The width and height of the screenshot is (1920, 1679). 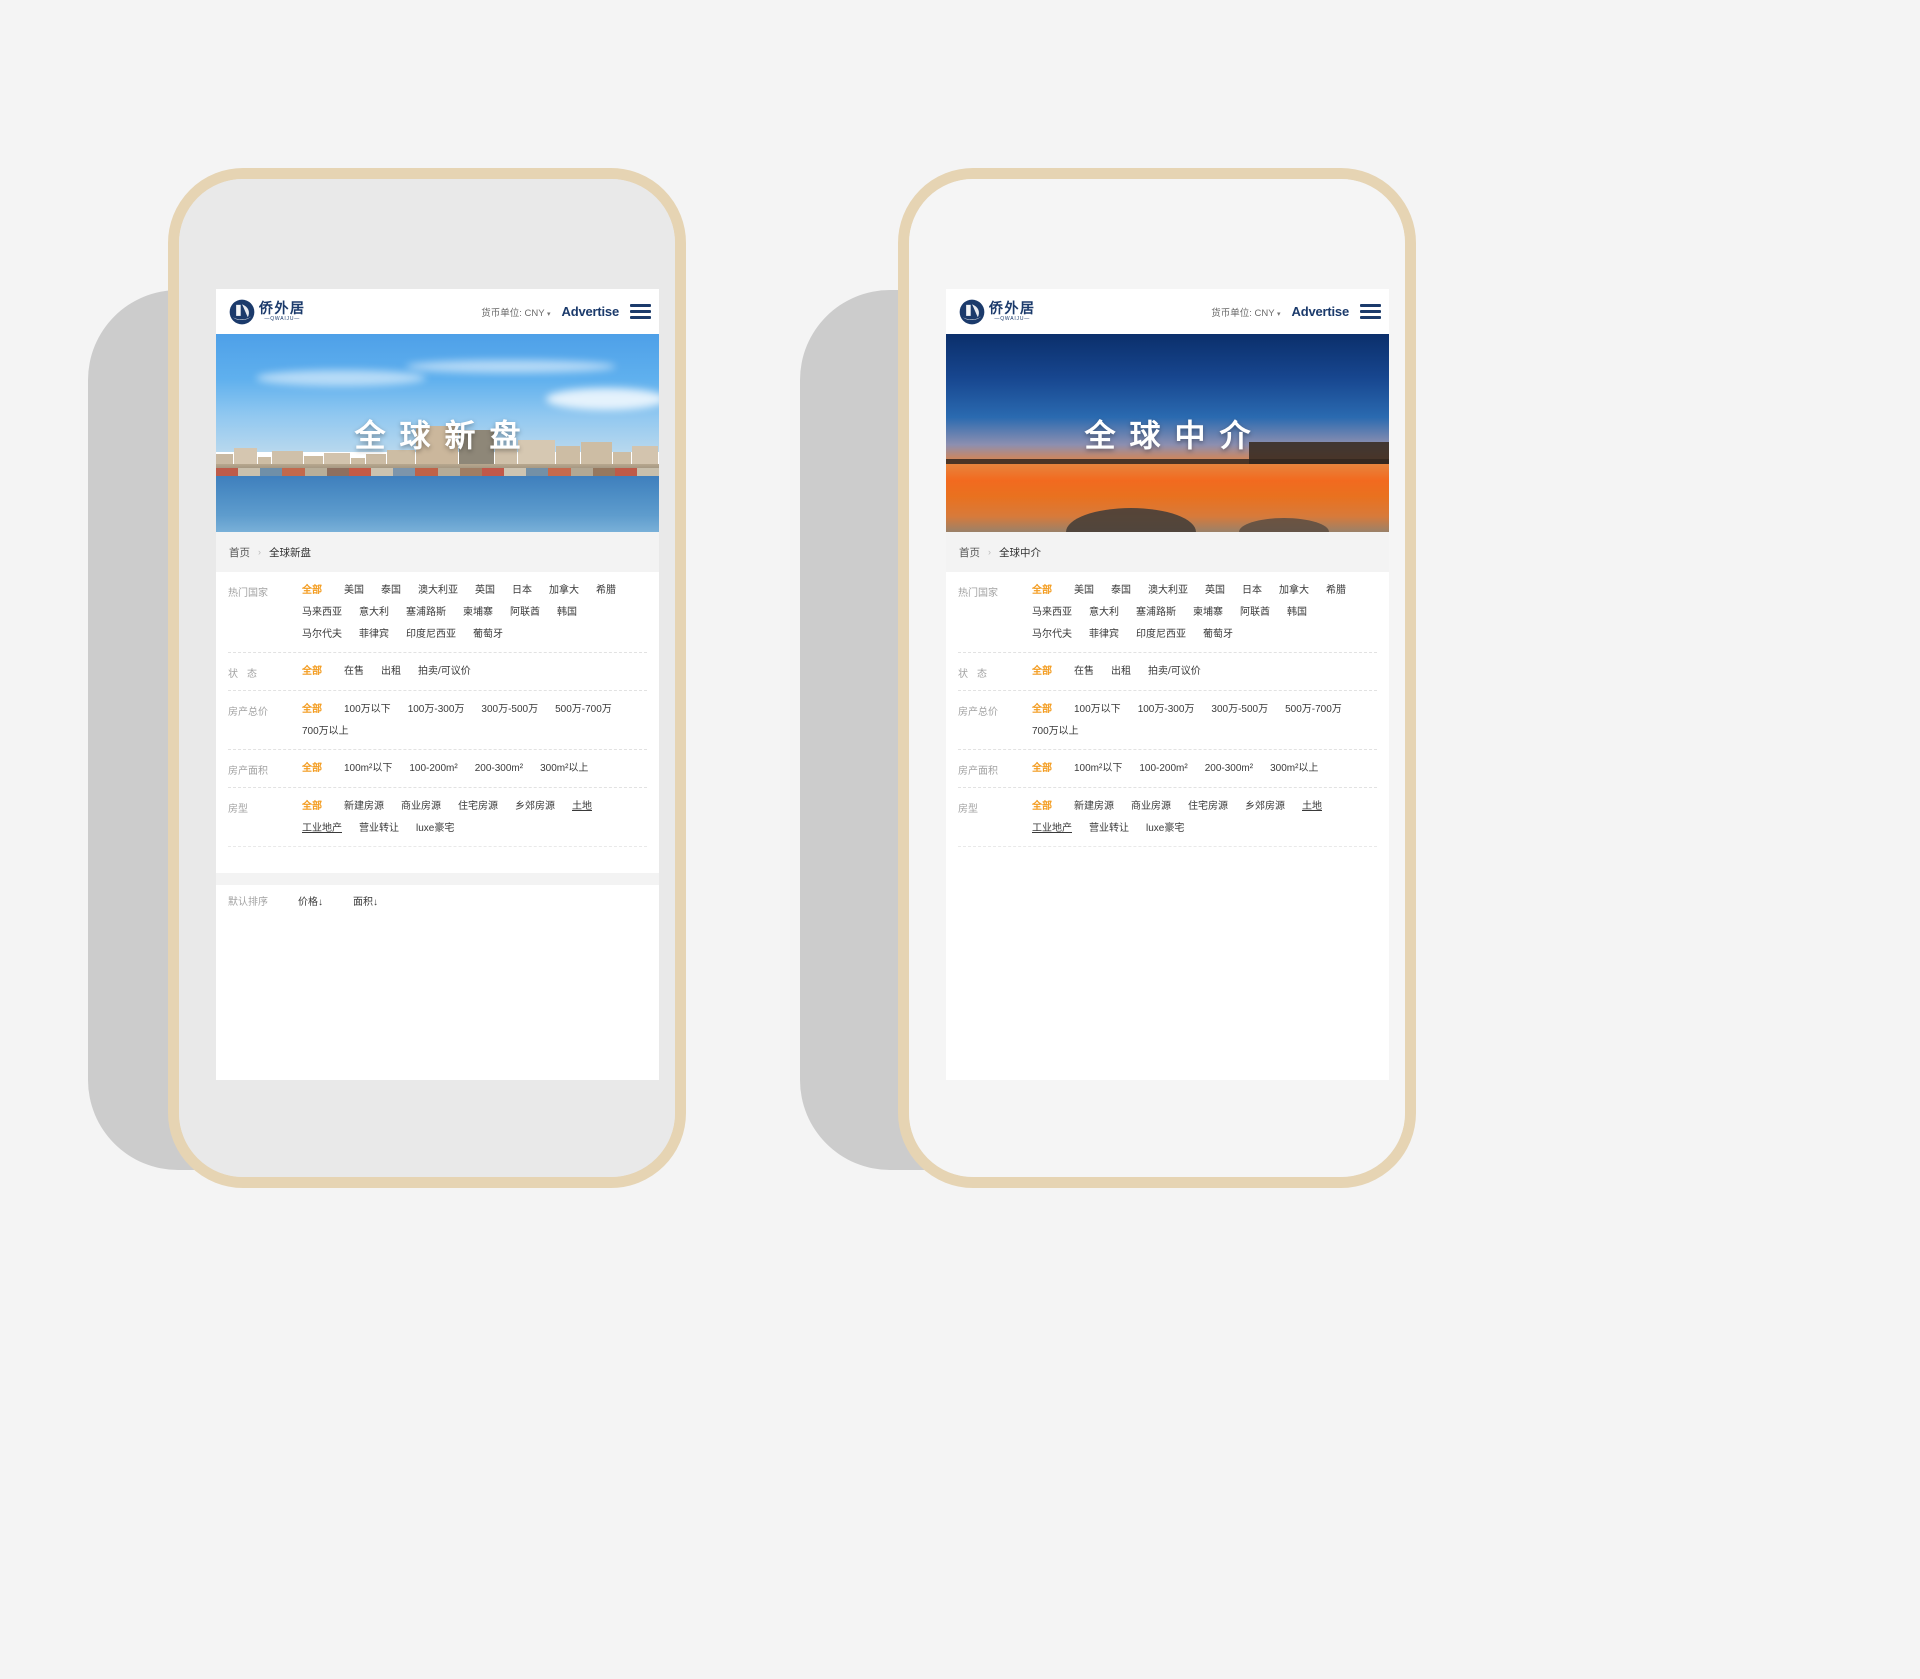 What do you see at coordinates (1243, 313) in the screenshot?
I see `currency-label: 货币单位: CNY` at bounding box center [1243, 313].